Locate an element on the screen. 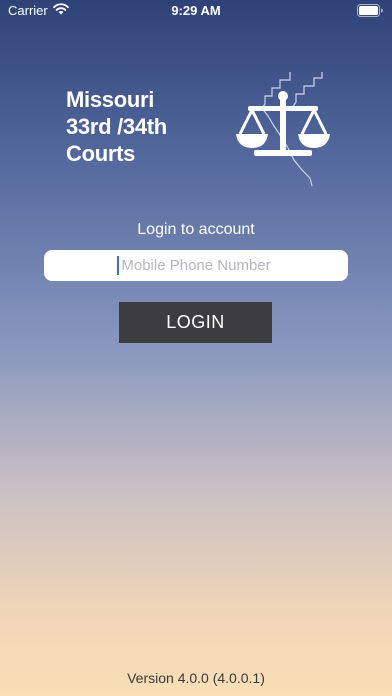 Image resolution: width=392 pixels, height=696 pixels. status-bar: Carrier 9:29 AM is located at coordinates (196, 11).